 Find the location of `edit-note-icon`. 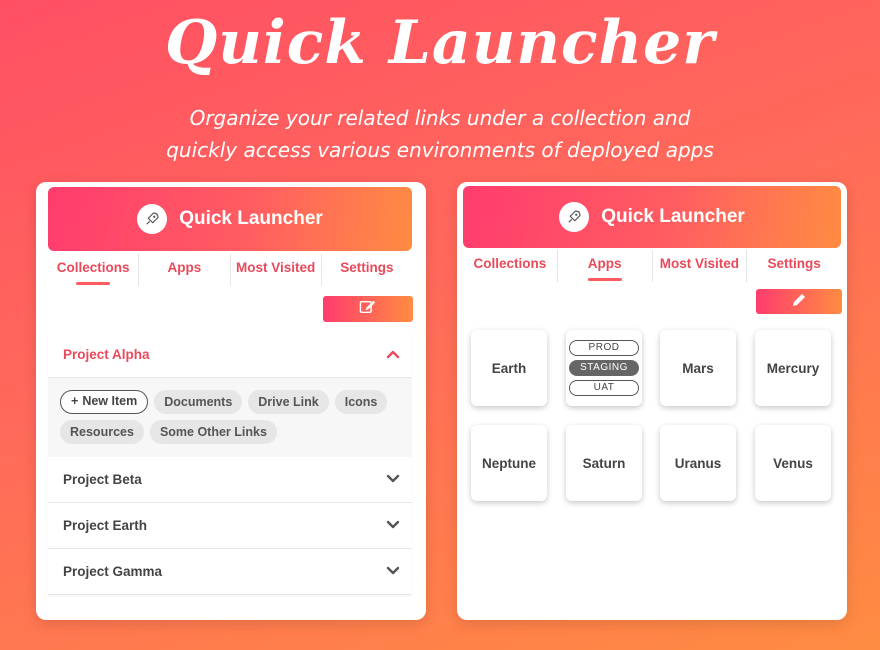

edit-note-icon is located at coordinates (368, 309).